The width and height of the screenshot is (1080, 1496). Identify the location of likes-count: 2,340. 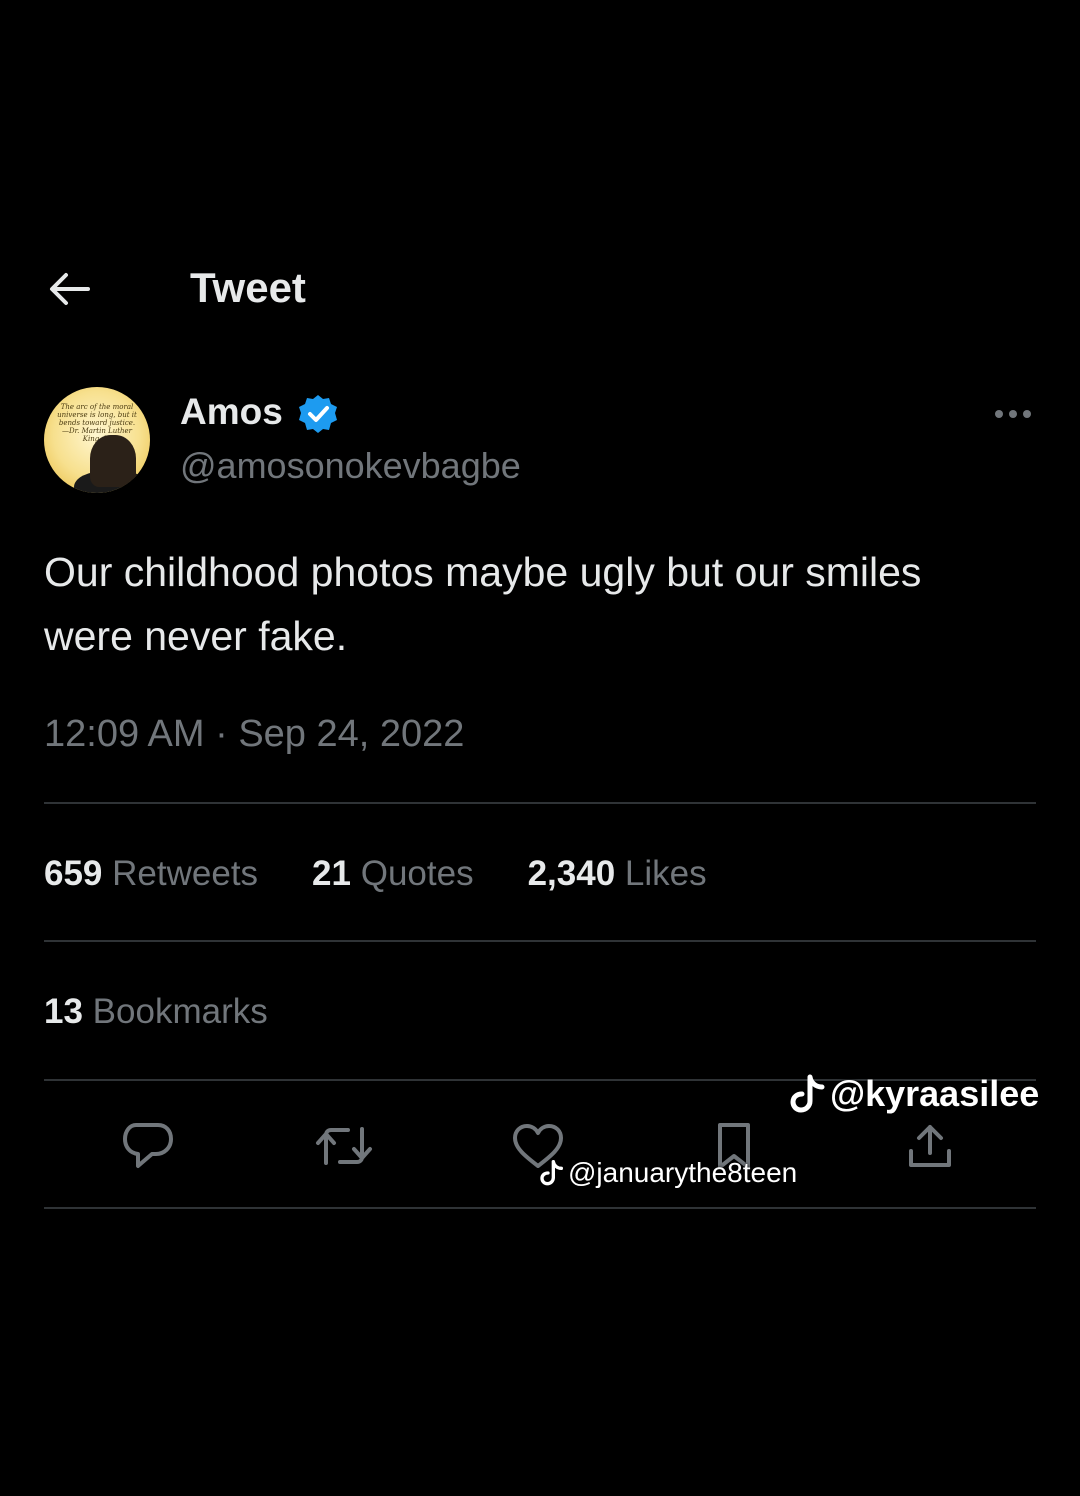
(571, 873).